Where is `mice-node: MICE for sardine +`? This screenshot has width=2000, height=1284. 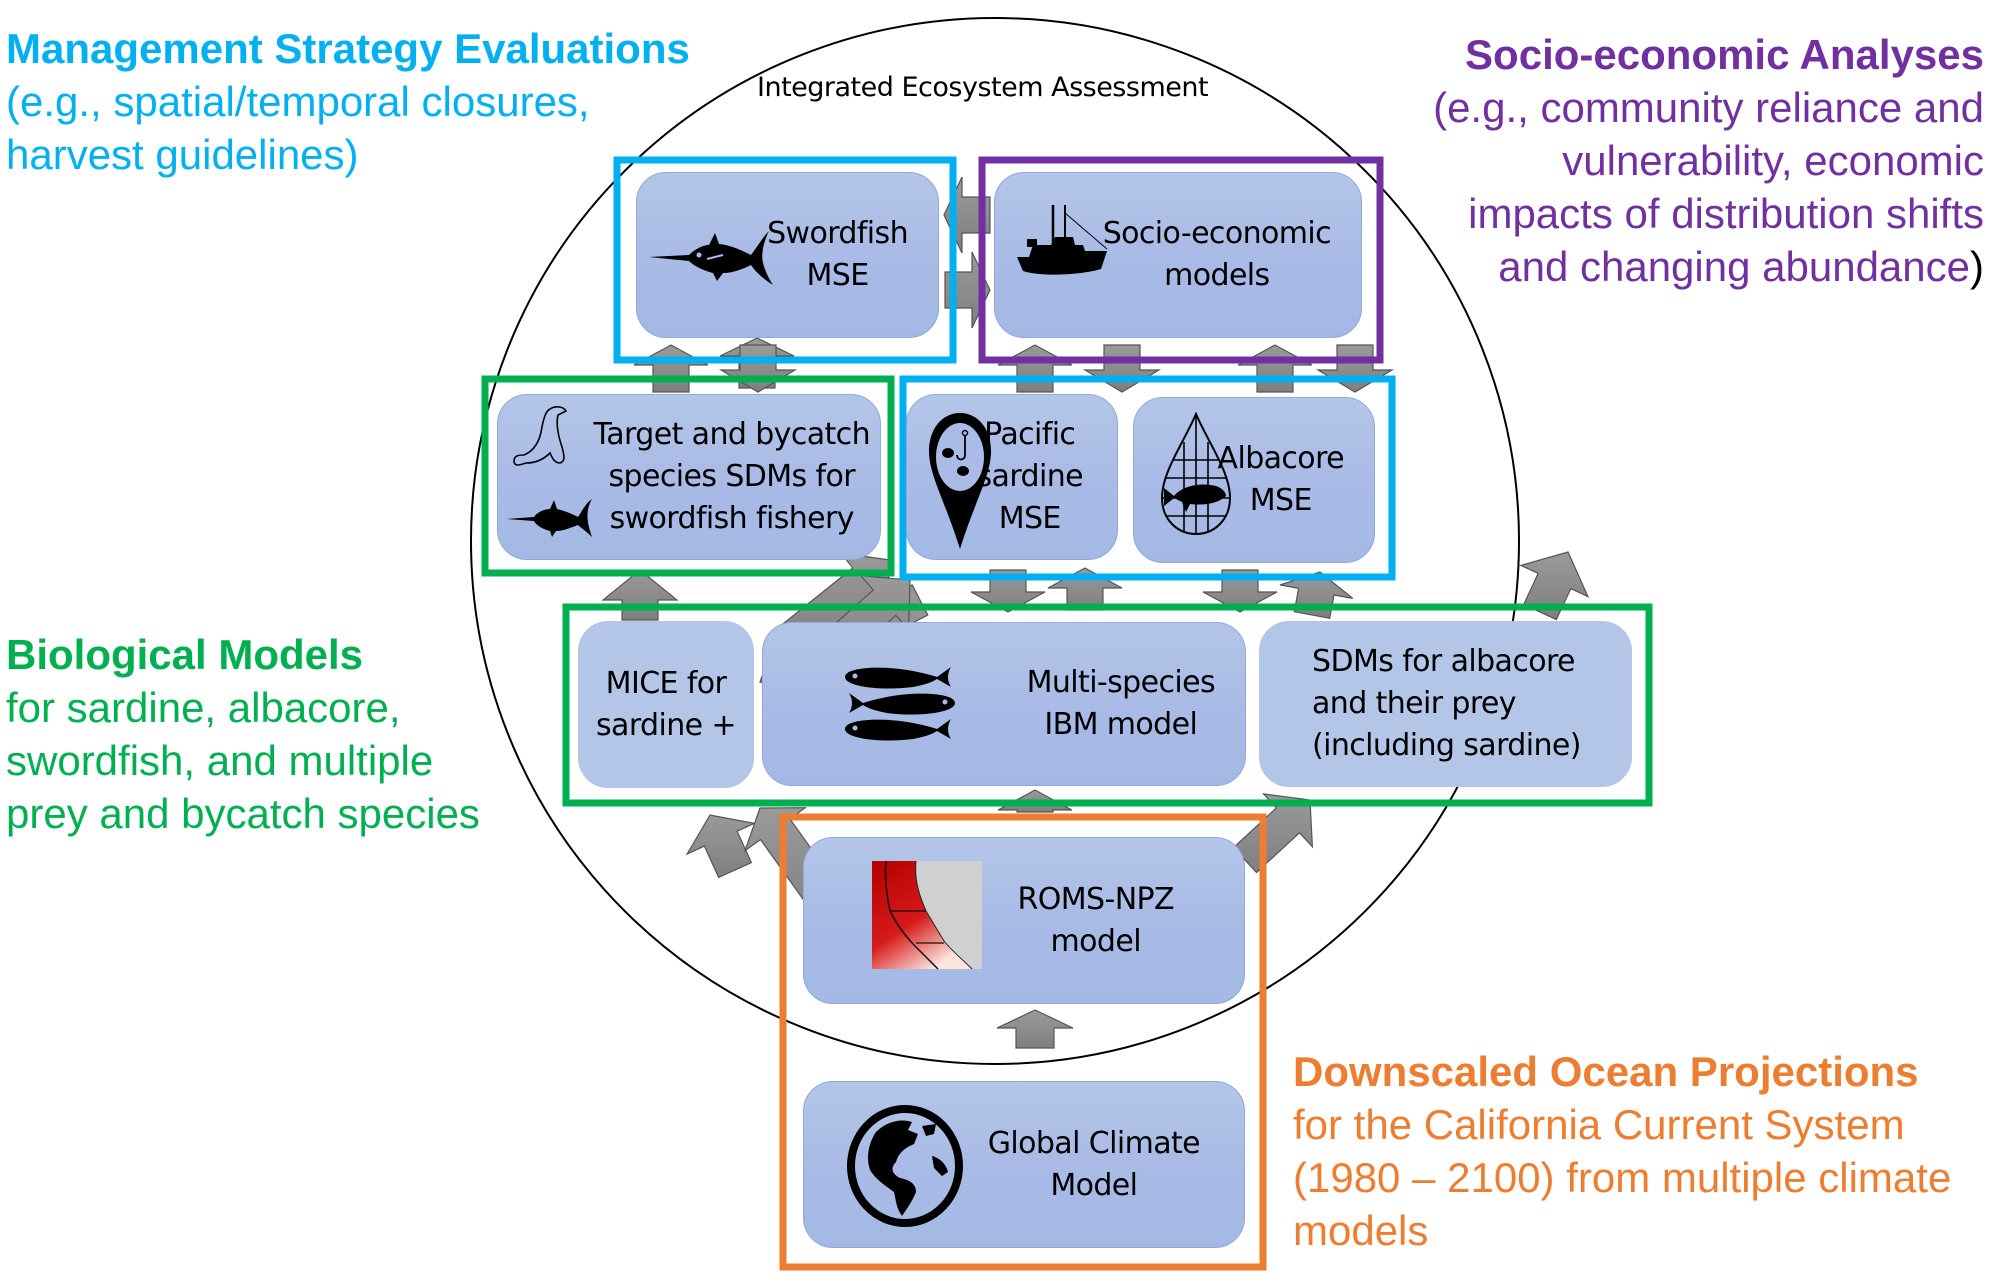
mice-node: MICE for sardine + is located at coordinates (666, 704).